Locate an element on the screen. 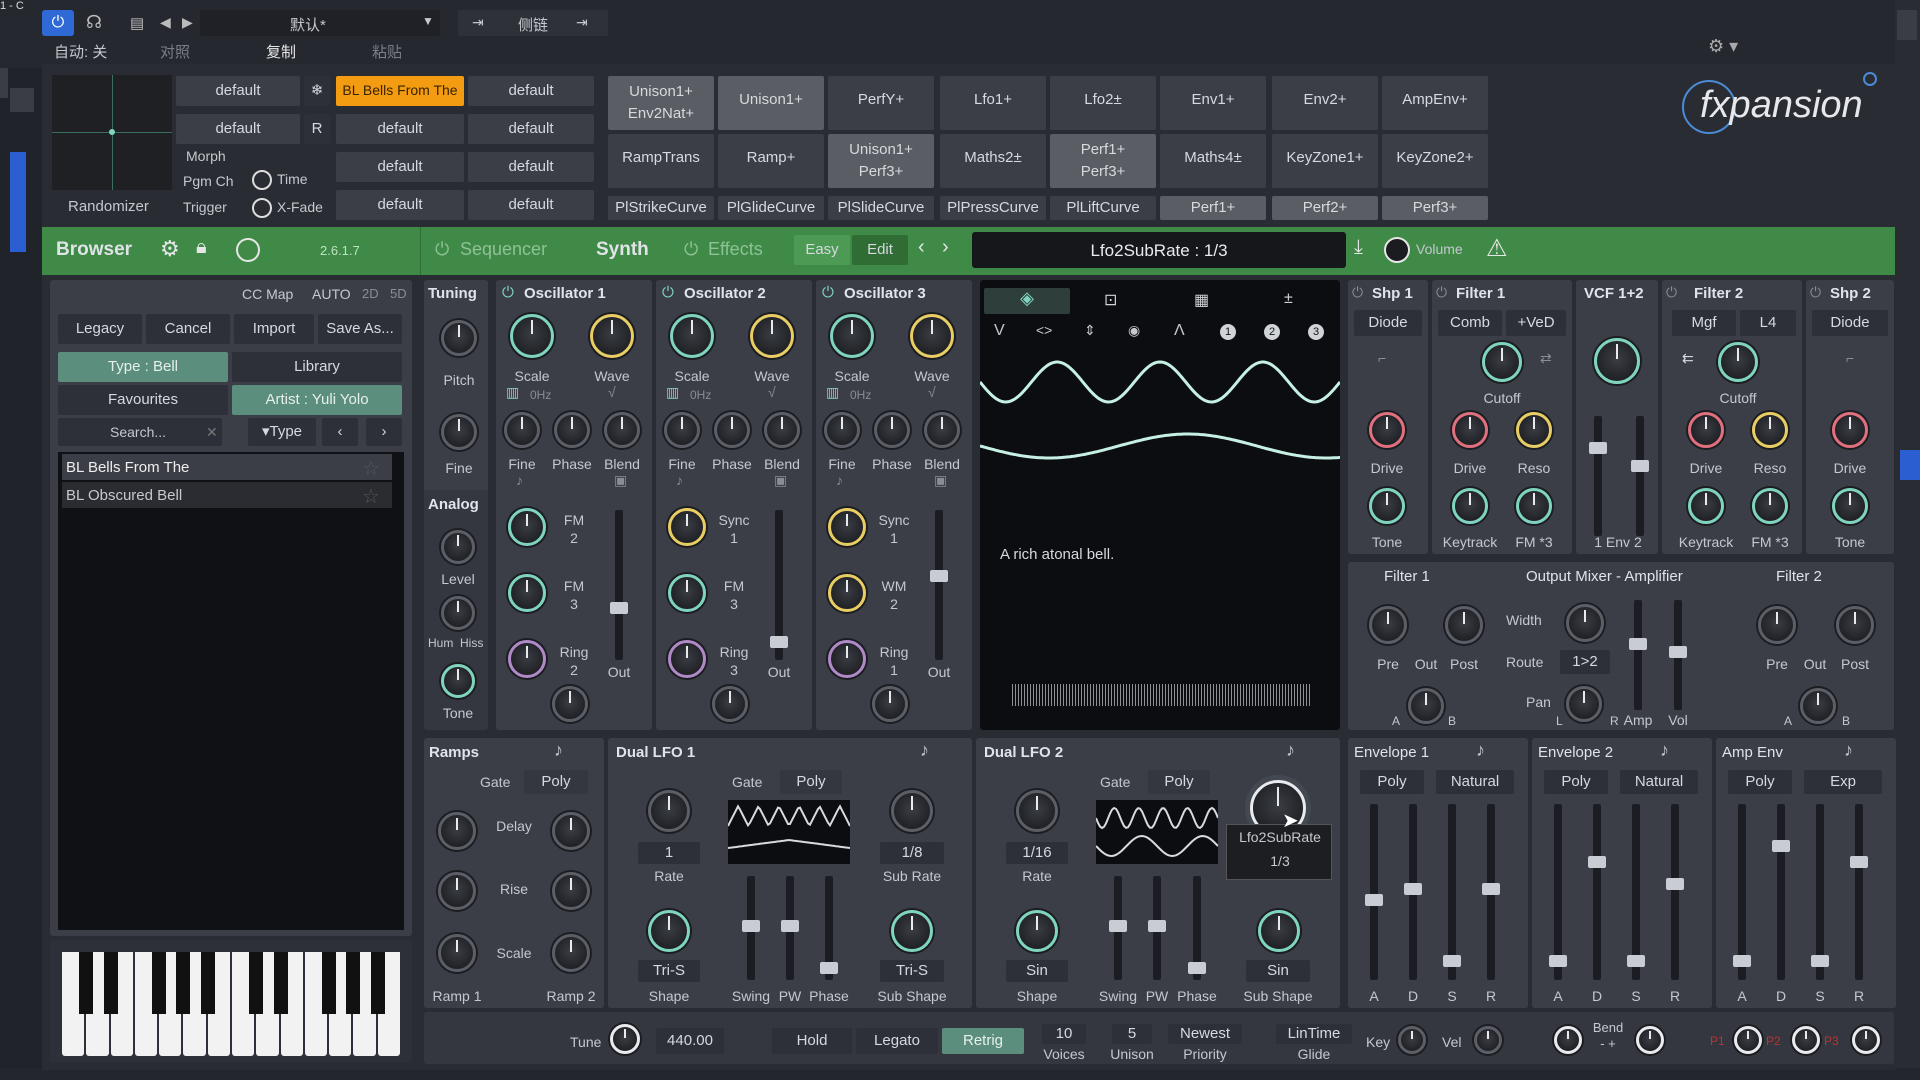 Image resolution: width=1920 pixels, height=1080 pixels. auto-label: AUTO is located at coordinates (331, 294).